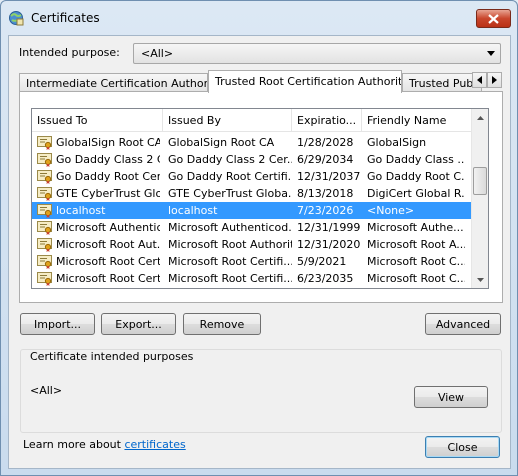  What do you see at coordinates (230, 244) in the screenshot?
I see `cell-issued-by: Microsoft Root Authority` at bounding box center [230, 244].